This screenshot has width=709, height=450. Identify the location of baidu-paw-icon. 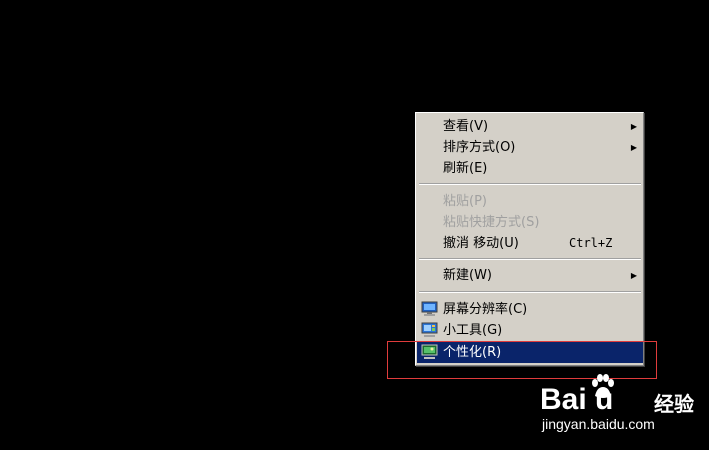
(603, 386).